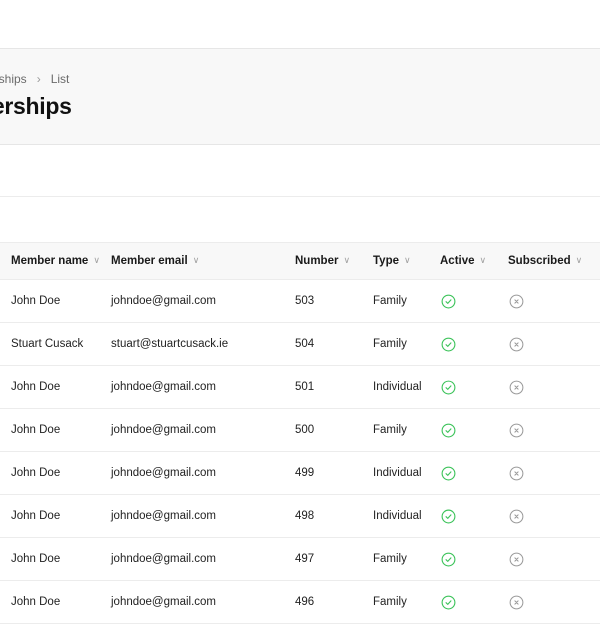 This screenshot has height=624, width=600. I want to click on cell-number: 500, so click(305, 430).